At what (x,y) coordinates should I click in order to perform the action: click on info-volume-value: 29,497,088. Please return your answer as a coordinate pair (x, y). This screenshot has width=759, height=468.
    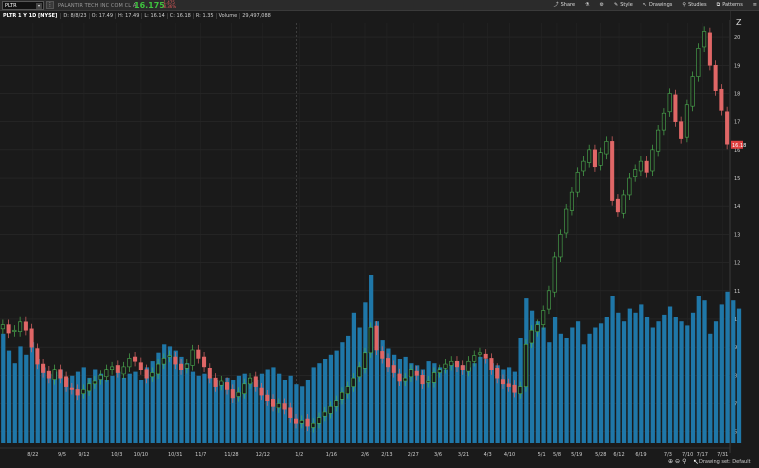
    Looking at the image, I should click on (256, 15).